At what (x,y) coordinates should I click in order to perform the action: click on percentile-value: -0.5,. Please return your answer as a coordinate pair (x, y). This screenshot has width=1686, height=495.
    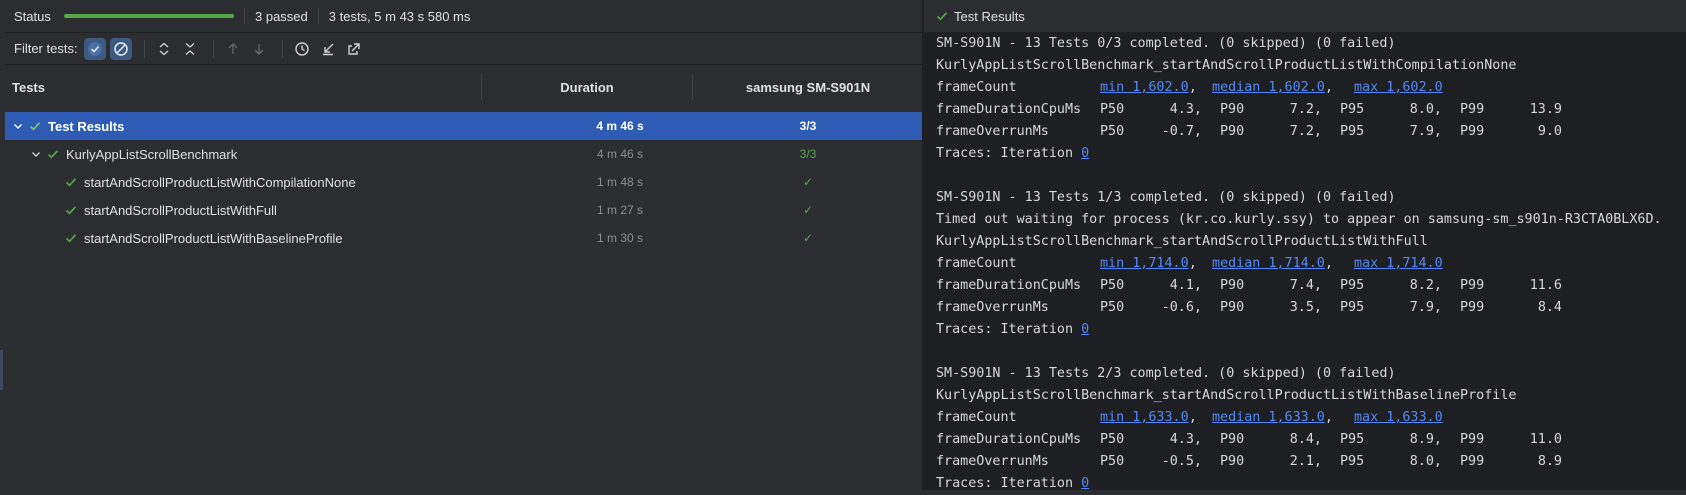
    Looking at the image, I should click on (1181, 461).